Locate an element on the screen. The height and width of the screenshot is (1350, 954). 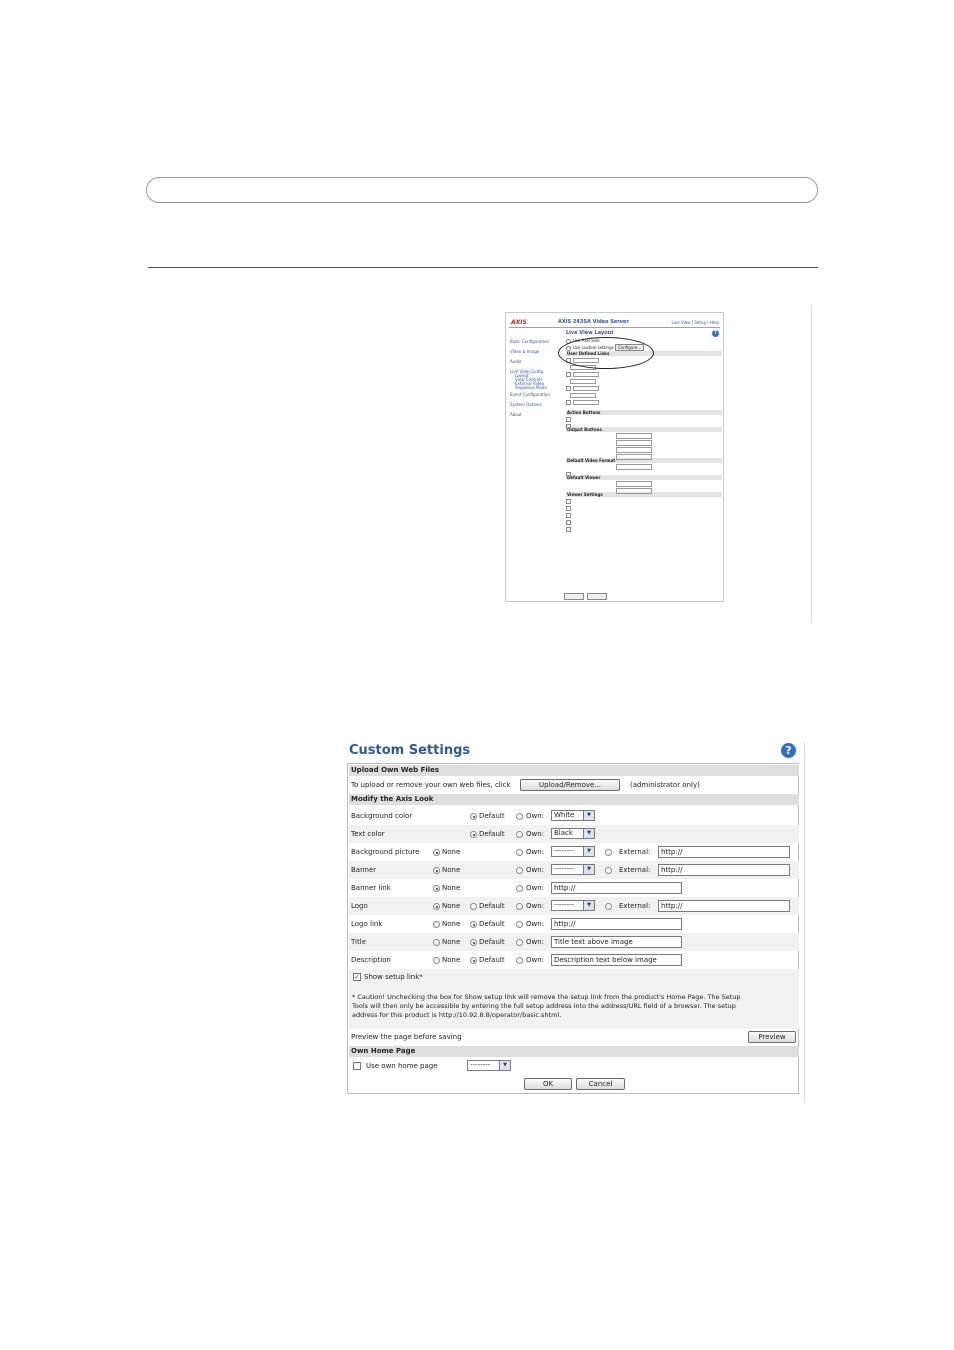
banner-select: -------- ▼ is located at coordinates (573, 869).